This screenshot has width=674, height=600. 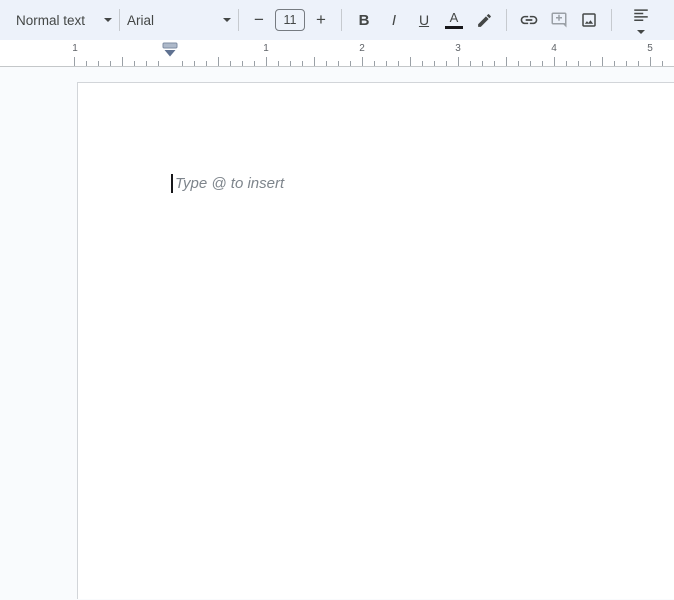 I want to click on bold-button: B, so click(x=364, y=20).